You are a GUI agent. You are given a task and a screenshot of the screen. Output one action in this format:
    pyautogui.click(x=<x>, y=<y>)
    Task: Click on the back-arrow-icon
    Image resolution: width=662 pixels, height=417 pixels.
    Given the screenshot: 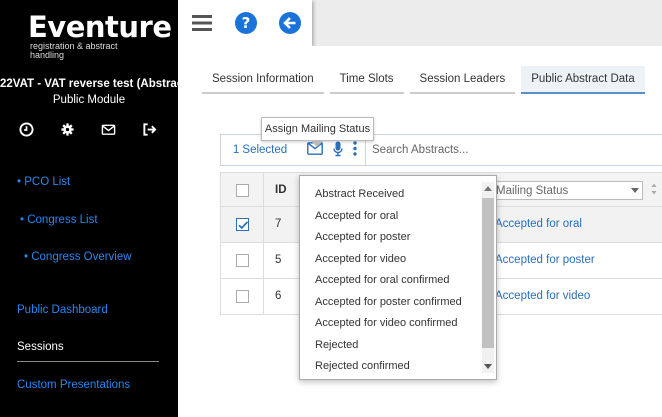 What is the action you would take?
    pyautogui.click(x=290, y=23)
    